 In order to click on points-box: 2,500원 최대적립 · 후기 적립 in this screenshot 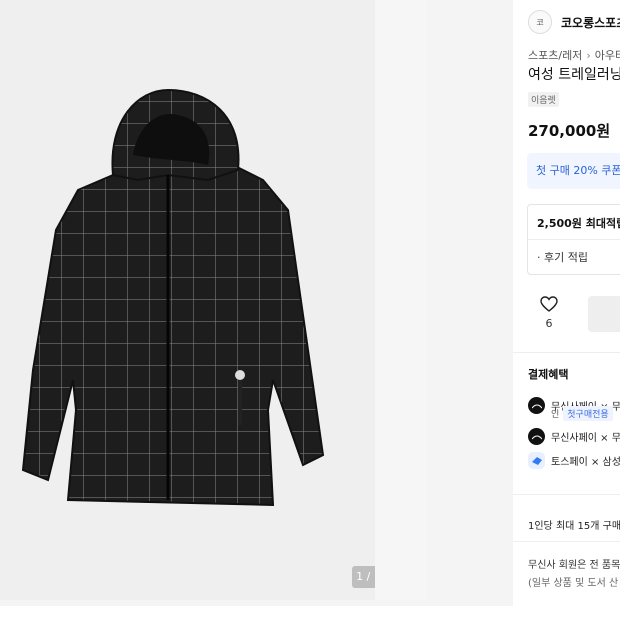, I will do `click(573, 239)`.